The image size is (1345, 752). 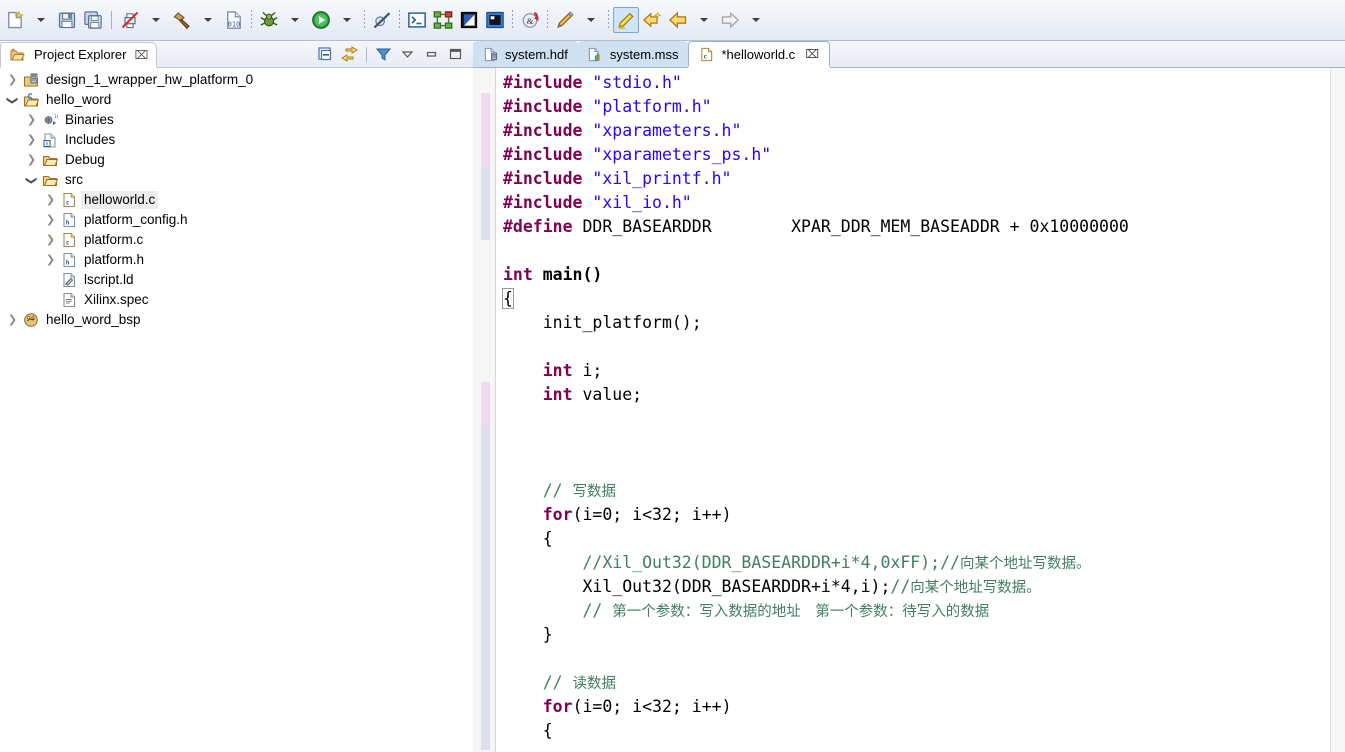 What do you see at coordinates (182, 20) in the screenshot?
I see `build-button` at bounding box center [182, 20].